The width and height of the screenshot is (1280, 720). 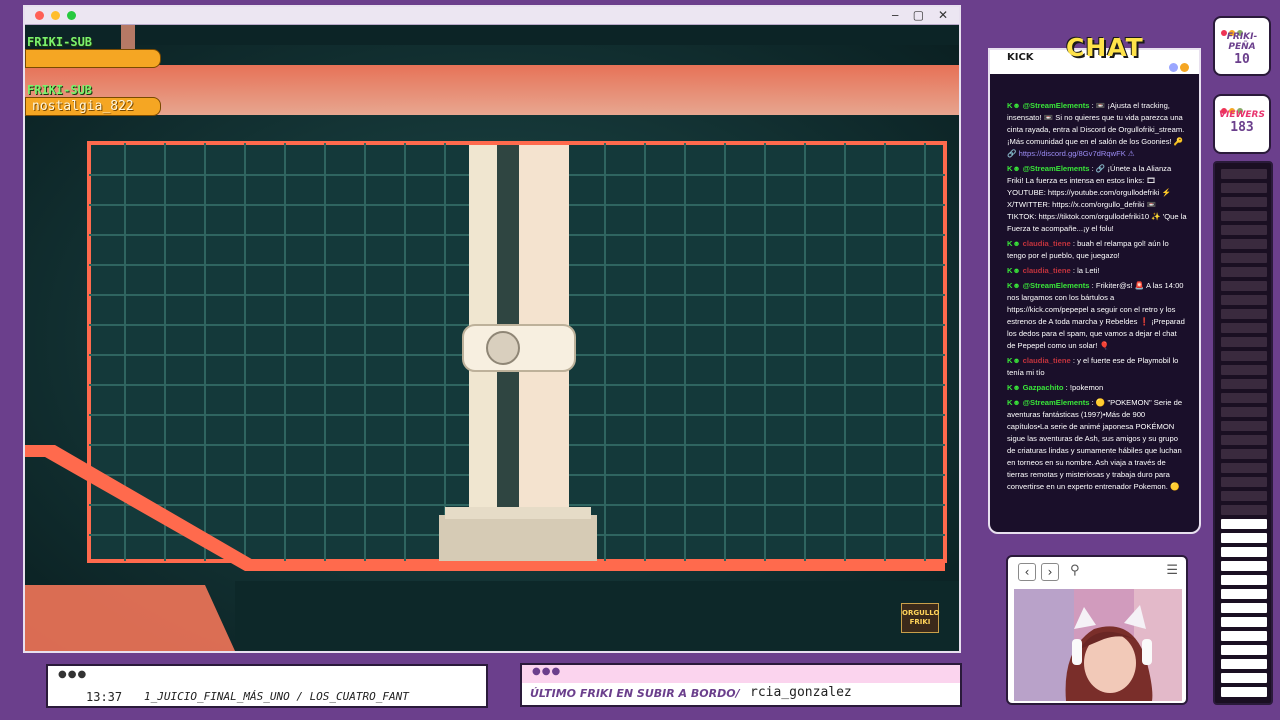 What do you see at coordinates (1105, 47) in the screenshot?
I see `chat-title: CHAT` at bounding box center [1105, 47].